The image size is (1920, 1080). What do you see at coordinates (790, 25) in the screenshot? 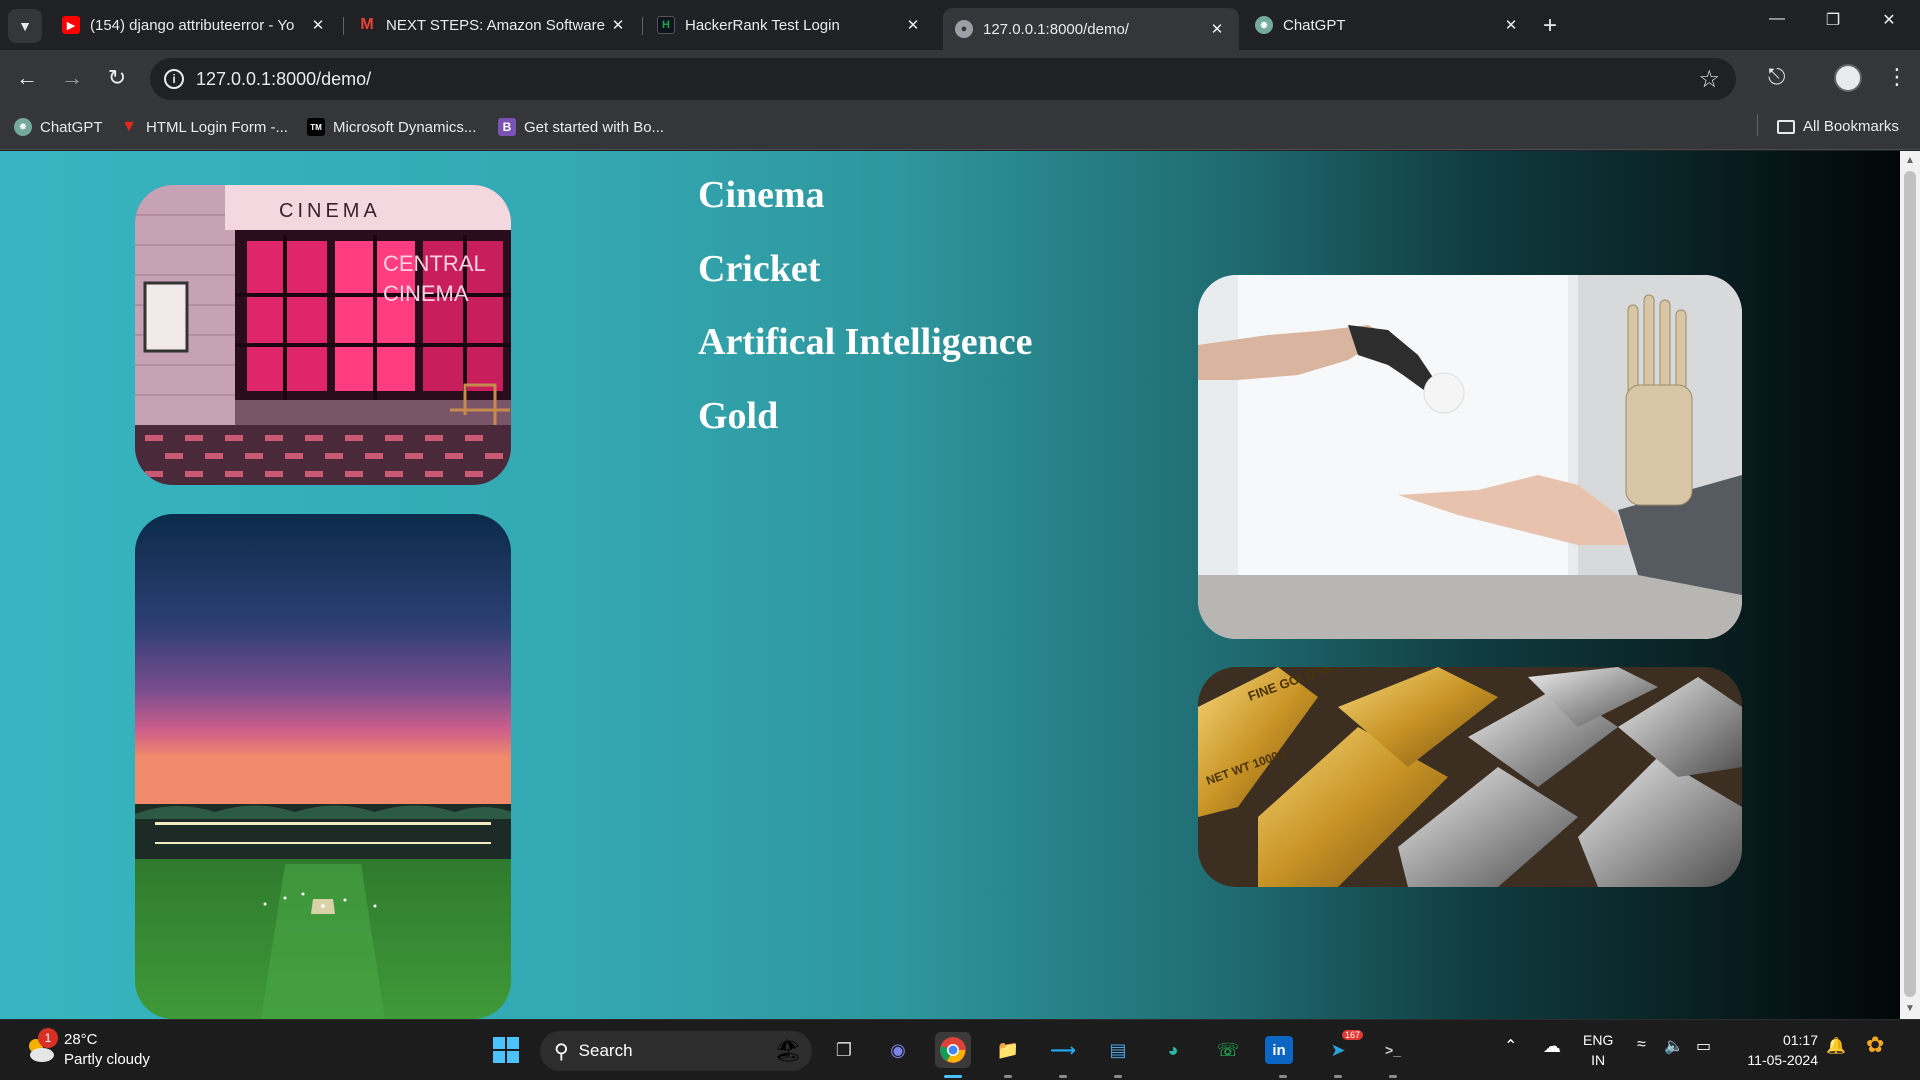
I see `tab-hackerrank: H HackerRank Test Login ✕` at bounding box center [790, 25].